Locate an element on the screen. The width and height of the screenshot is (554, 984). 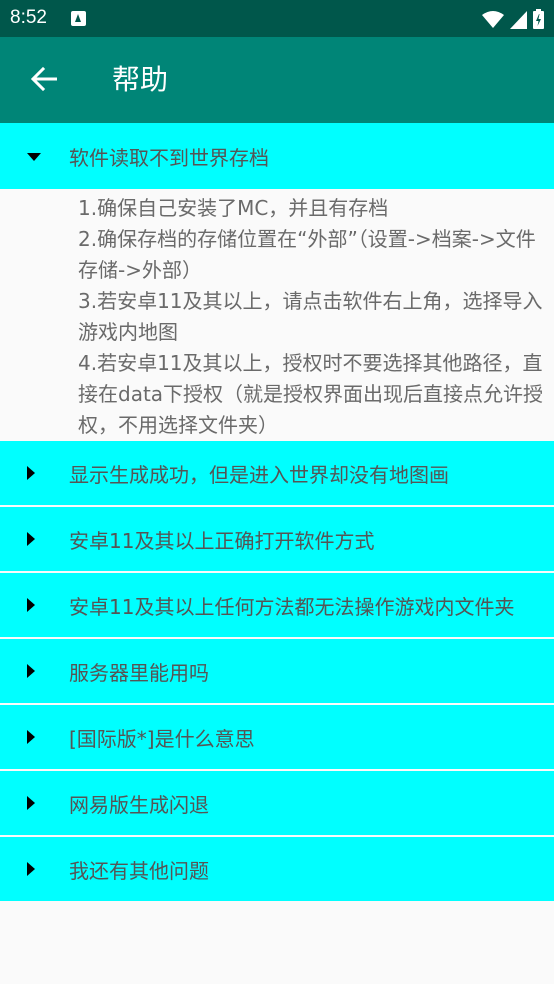
battery-icon is located at coordinates (538, 19).